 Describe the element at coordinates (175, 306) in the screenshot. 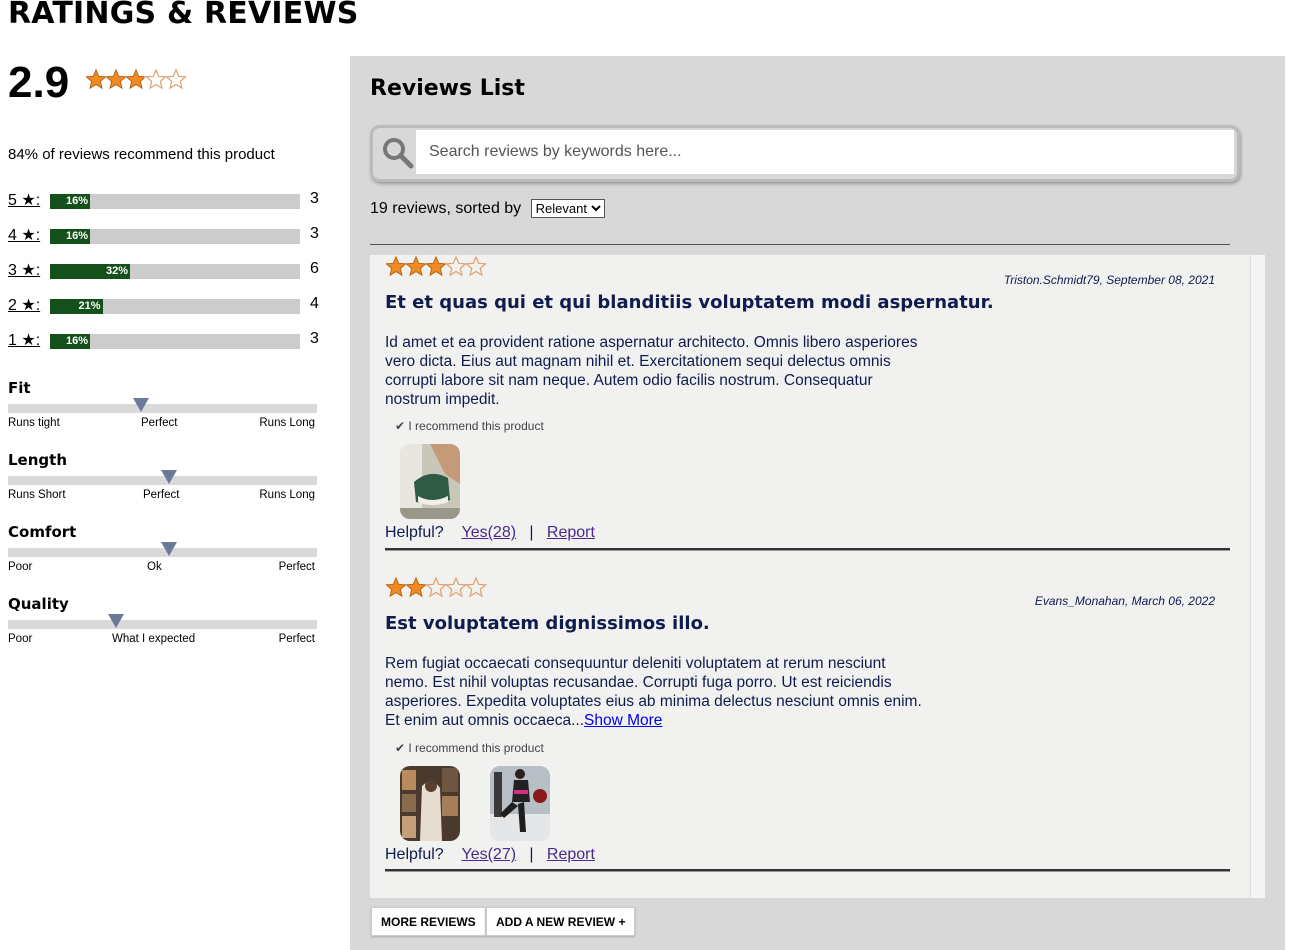

I see `breakdown-bar: 21%` at that location.